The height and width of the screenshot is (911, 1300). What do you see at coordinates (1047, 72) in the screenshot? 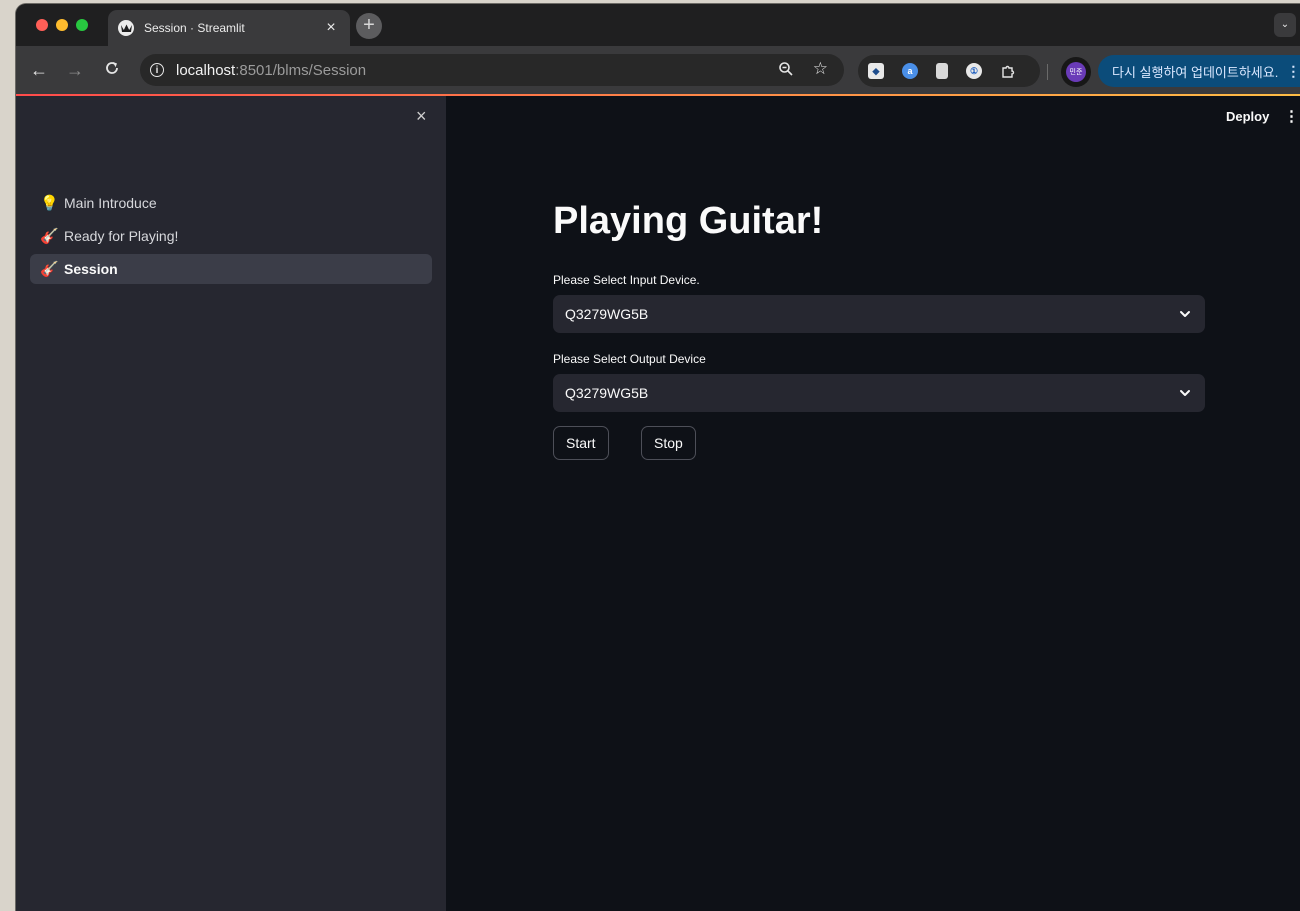
I see `toolbar-divider` at bounding box center [1047, 72].